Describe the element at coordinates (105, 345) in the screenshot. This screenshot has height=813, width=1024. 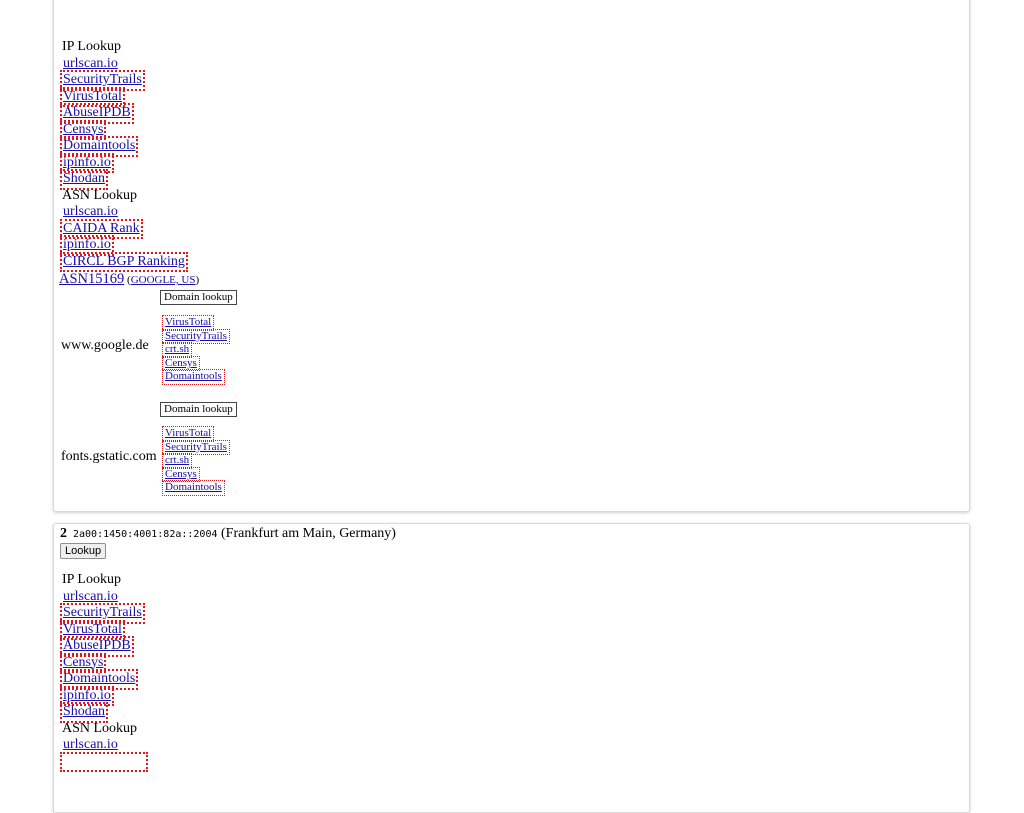
I see `domain-name: www.google.de` at that location.